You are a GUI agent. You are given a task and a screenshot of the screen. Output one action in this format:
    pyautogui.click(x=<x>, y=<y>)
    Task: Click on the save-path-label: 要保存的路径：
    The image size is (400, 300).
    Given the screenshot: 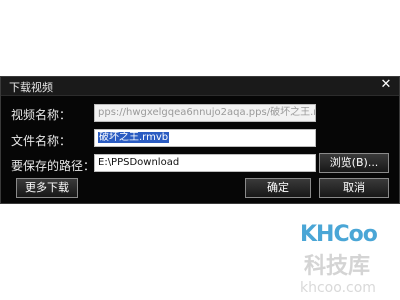 What is the action you would take?
    pyautogui.click(x=53, y=166)
    